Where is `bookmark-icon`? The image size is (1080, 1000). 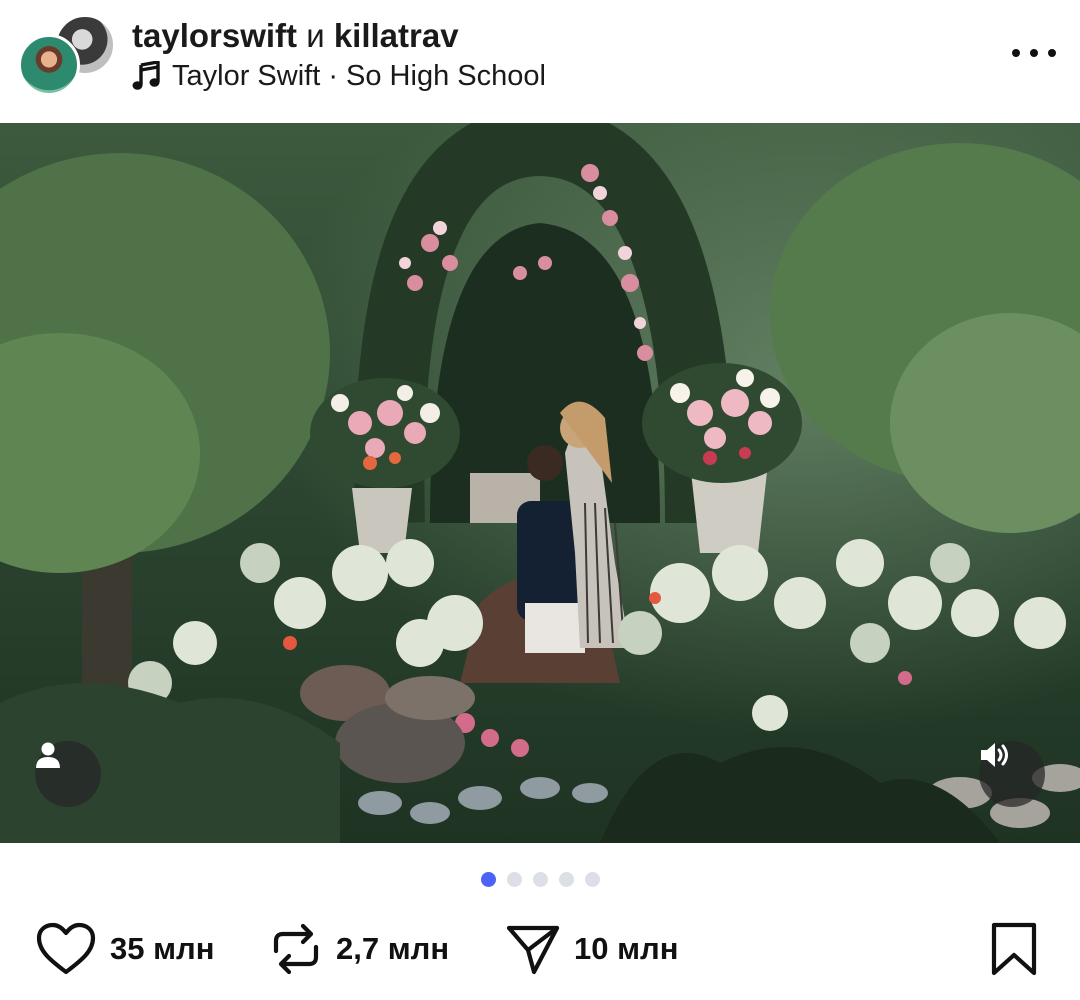 bookmark-icon is located at coordinates (1014, 949).